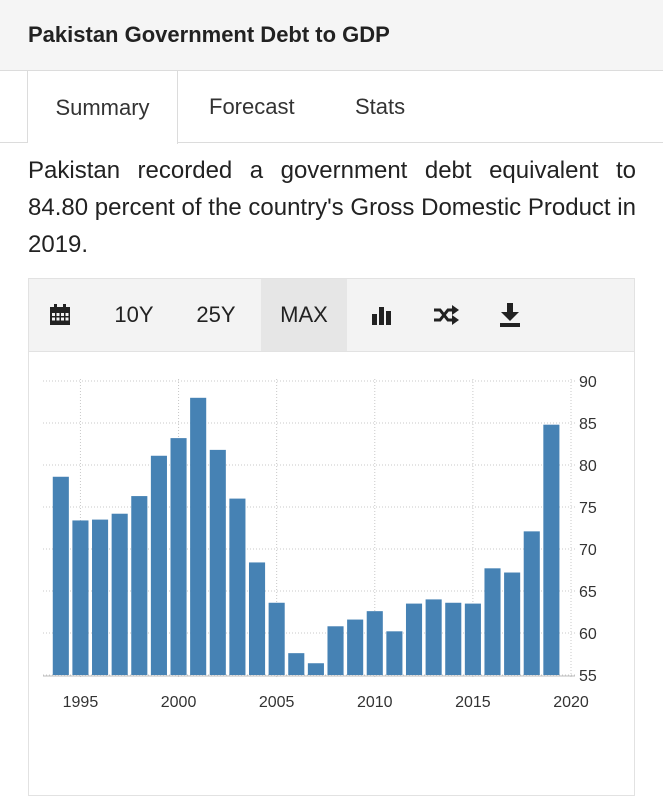  I want to click on y-tick-label: 70, so click(588, 550).